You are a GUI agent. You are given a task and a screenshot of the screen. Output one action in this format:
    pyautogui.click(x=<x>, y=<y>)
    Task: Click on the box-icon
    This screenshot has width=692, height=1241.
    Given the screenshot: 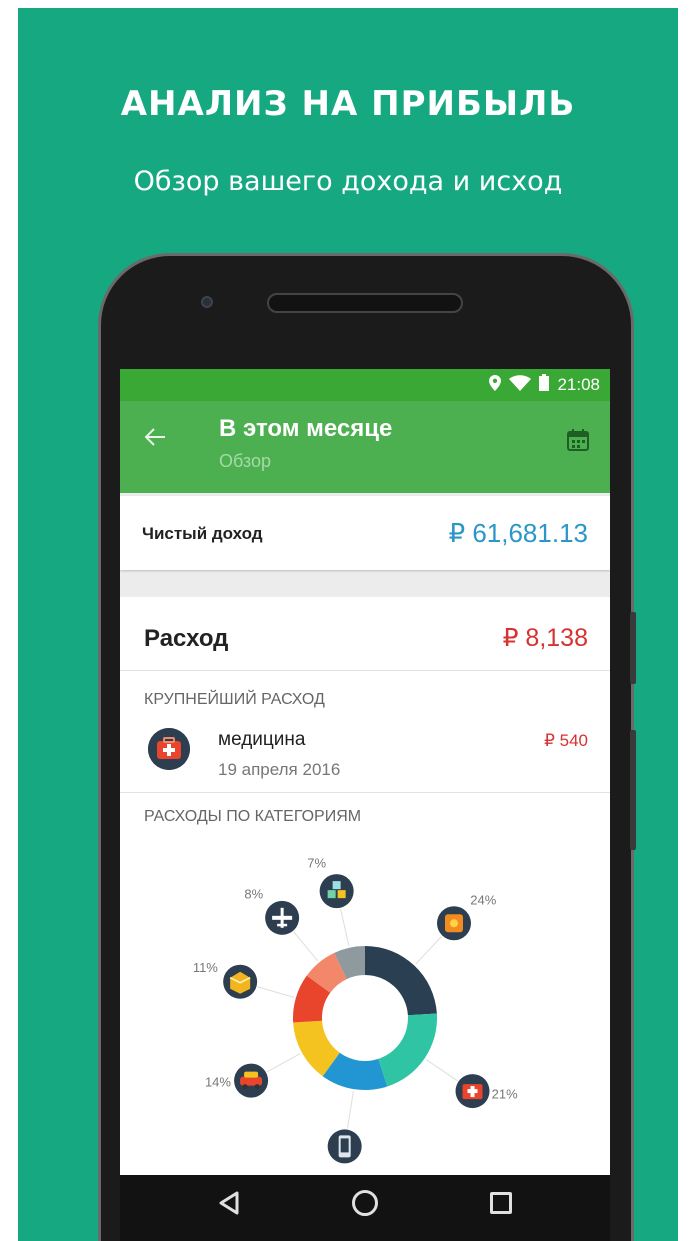 What is the action you would take?
    pyautogui.click(x=240, y=981)
    